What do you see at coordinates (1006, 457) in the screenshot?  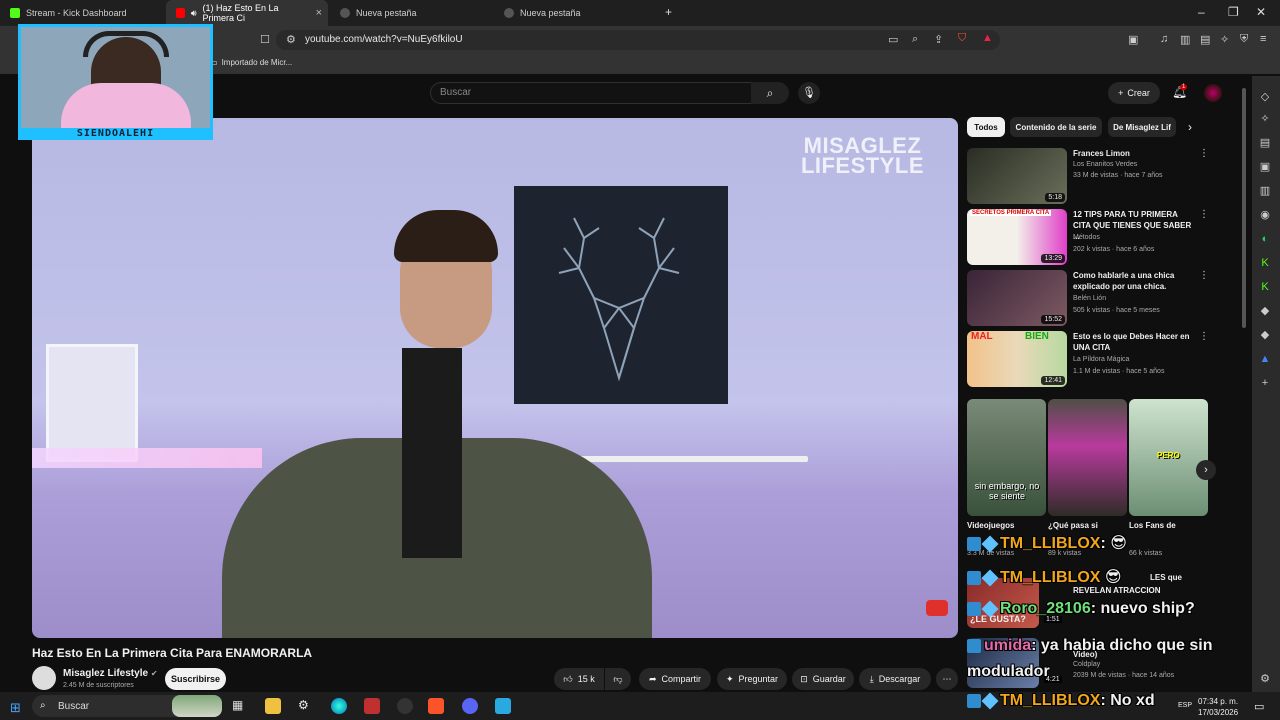 I see `short-thumbnail: sin embargo, no se siente` at bounding box center [1006, 457].